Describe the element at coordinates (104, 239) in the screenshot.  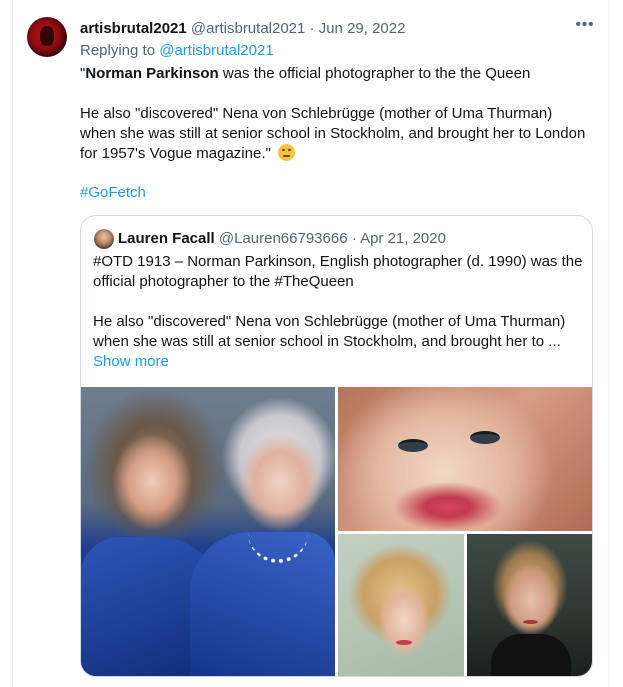
I see `quoted-author-avatar` at that location.